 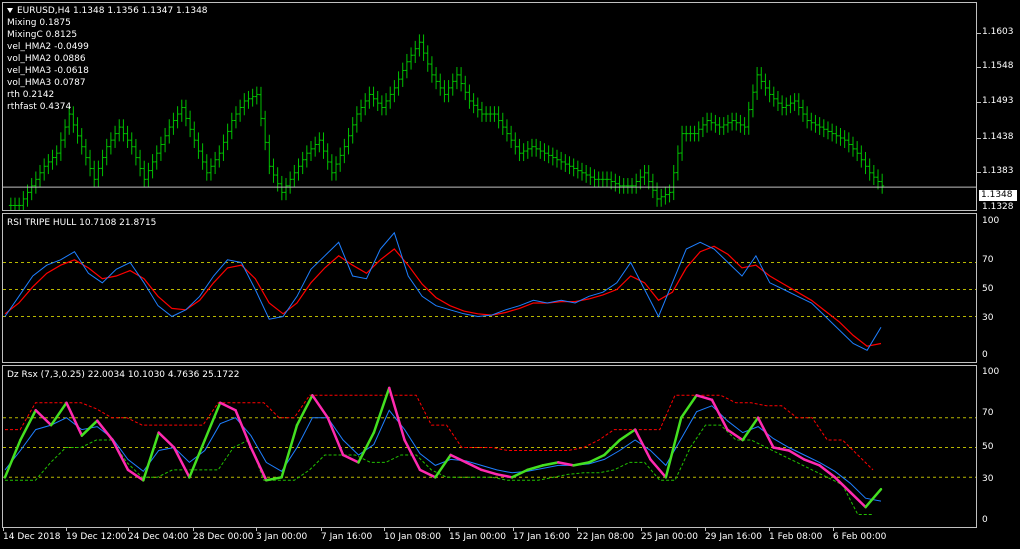 What do you see at coordinates (988, 479) in the screenshot?
I see `dz-tick: 30` at bounding box center [988, 479].